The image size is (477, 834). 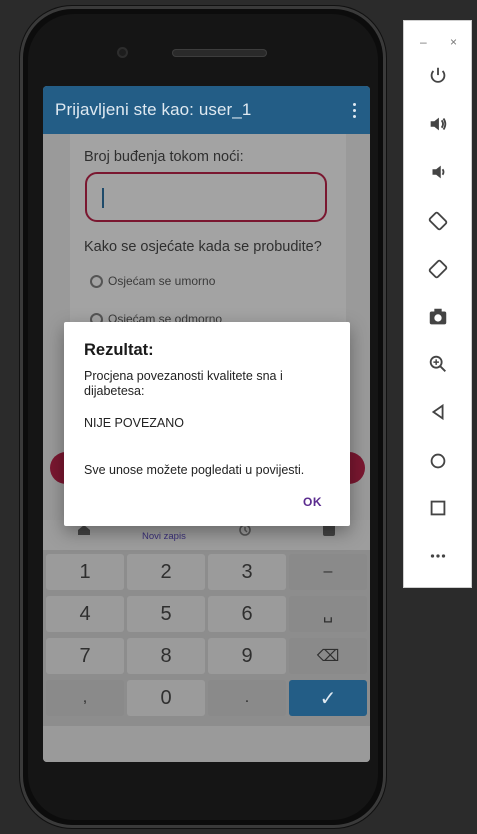 What do you see at coordinates (438, 364) in the screenshot?
I see `zoom-icon` at bounding box center [438, 364].